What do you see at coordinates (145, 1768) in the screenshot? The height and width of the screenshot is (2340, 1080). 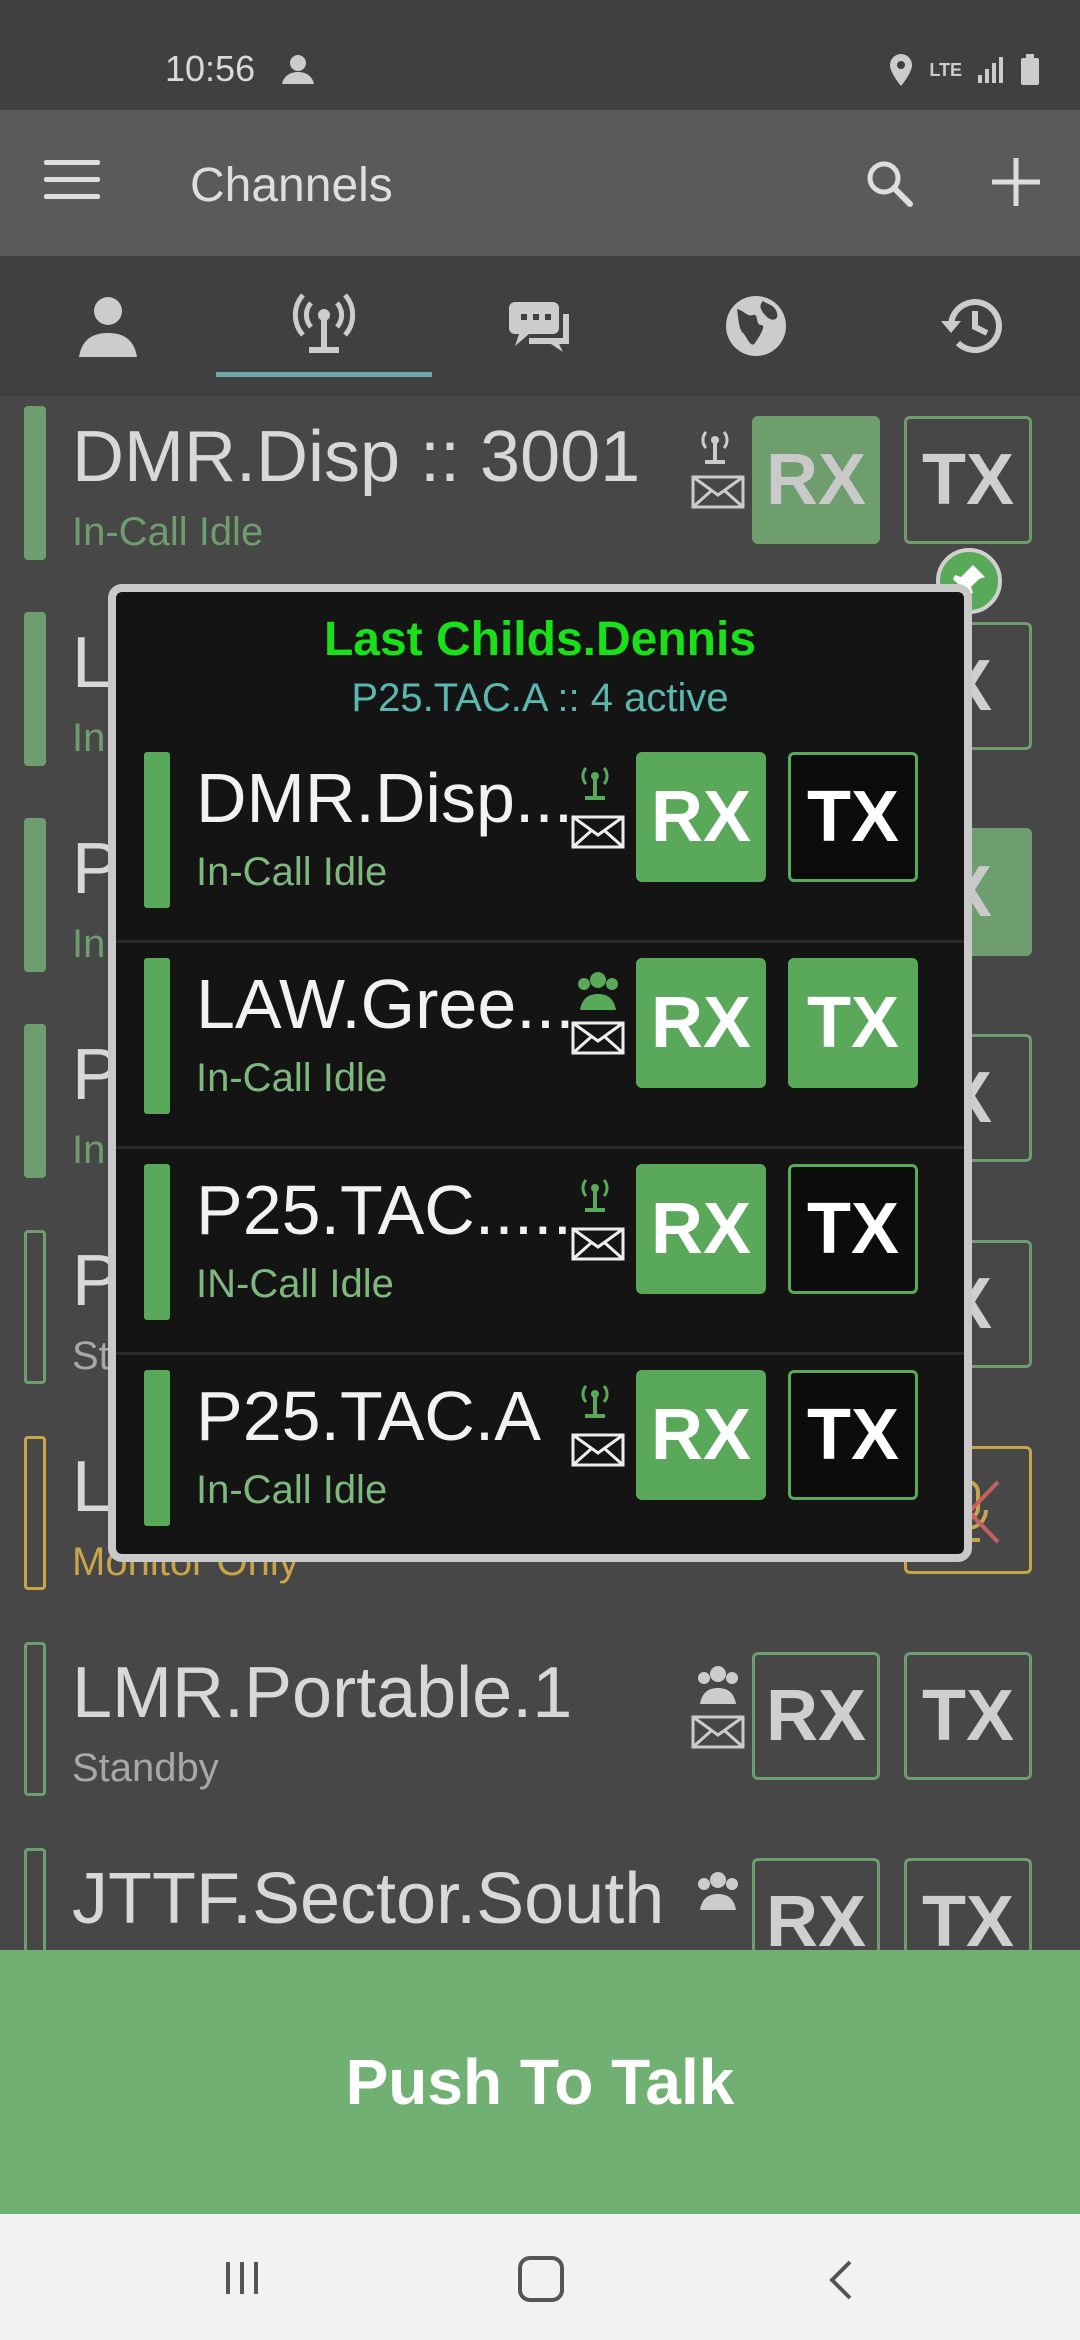 I see `channel-status: Standby` at bounding box center [145, 1768].